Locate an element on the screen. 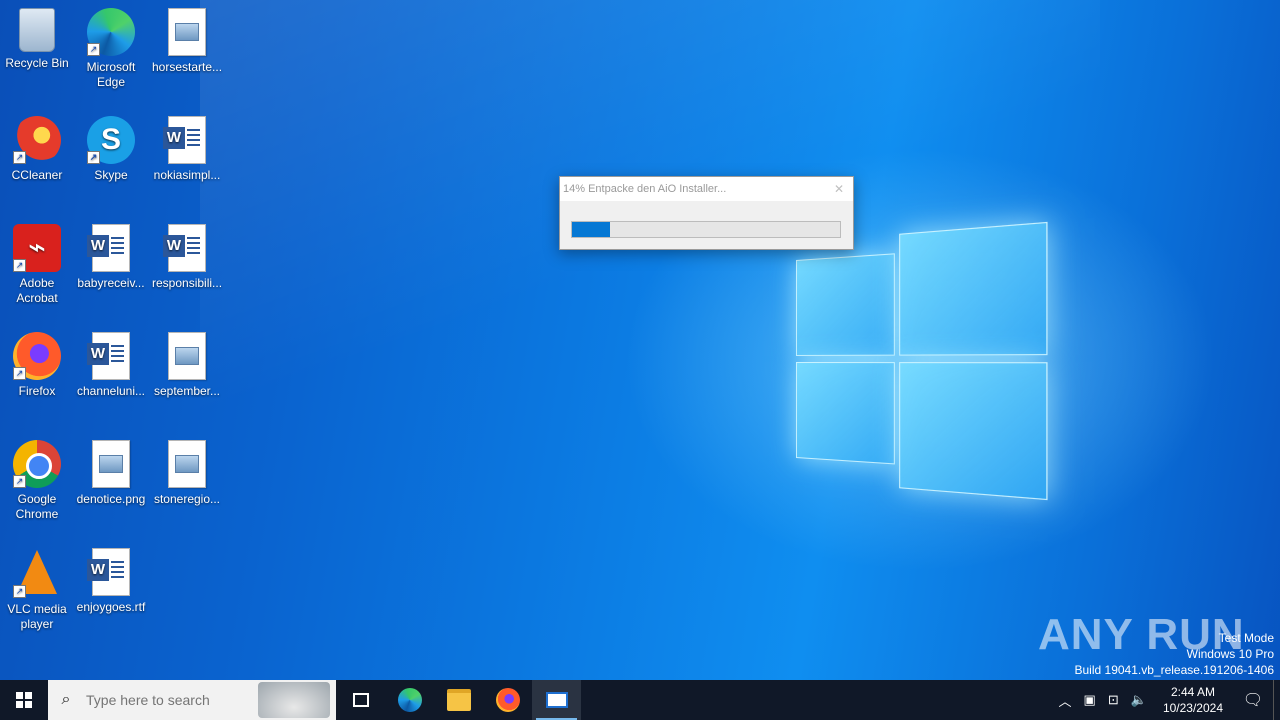 Image resolution: width=1280 pixels, height=720 pixels. desktop-icon-ccleaner: ↗ CCleaner is located at coordinates (37, 147).